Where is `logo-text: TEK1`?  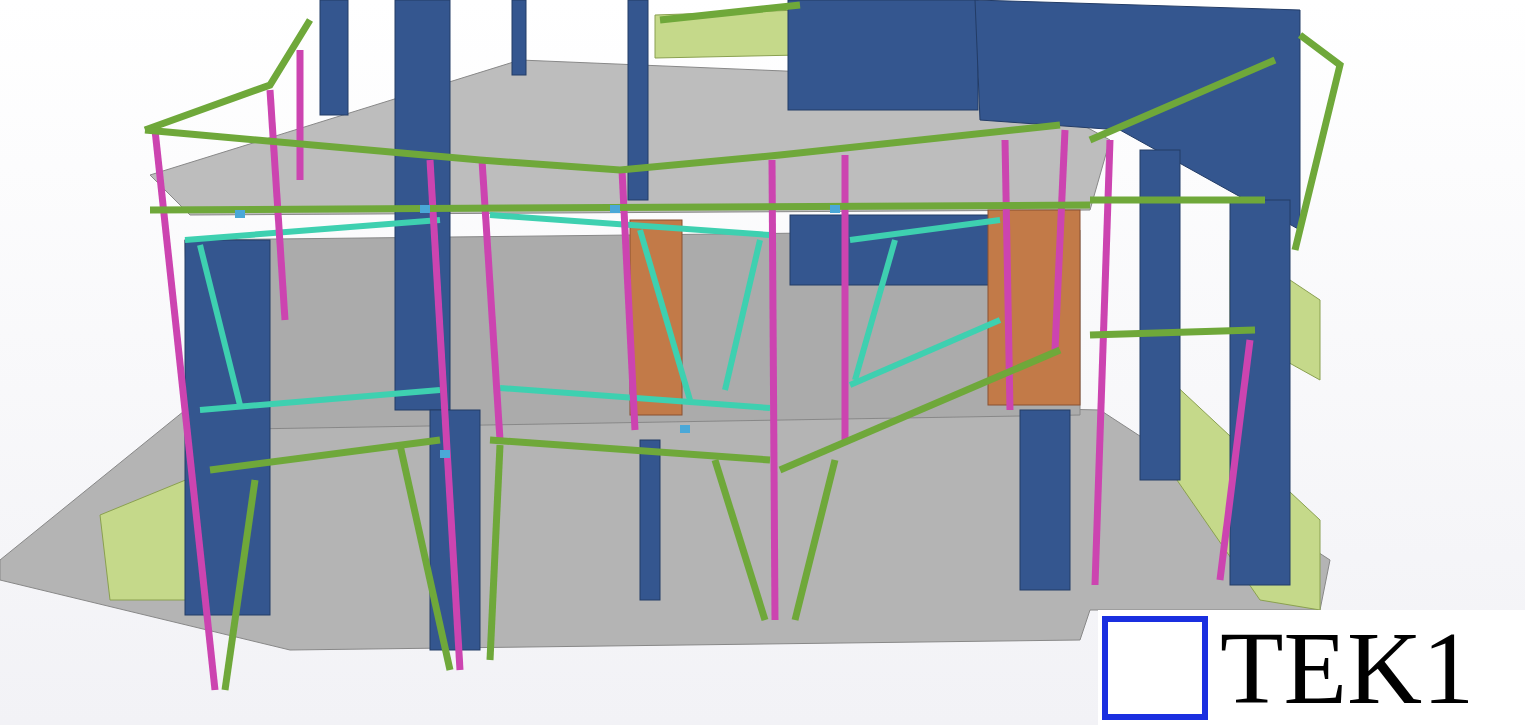 logo-text: TEK1 is located at coordinates (1347, 667).